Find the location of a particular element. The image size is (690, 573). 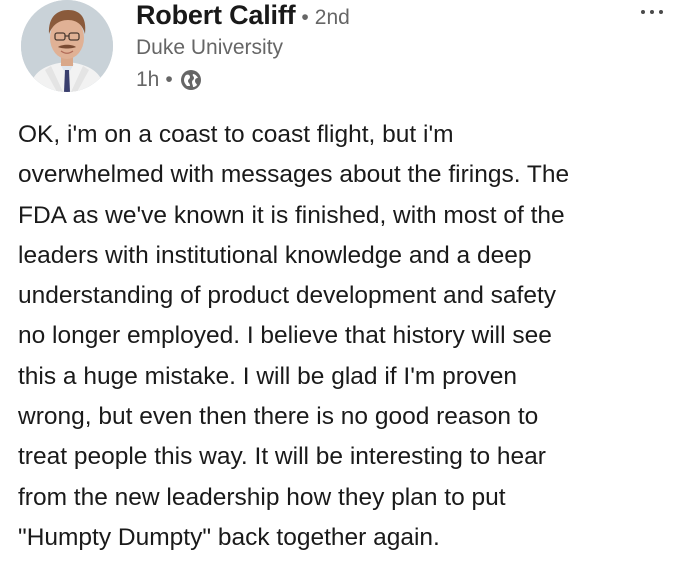

post-meta: 1h • is located at coordinates (169, 80).